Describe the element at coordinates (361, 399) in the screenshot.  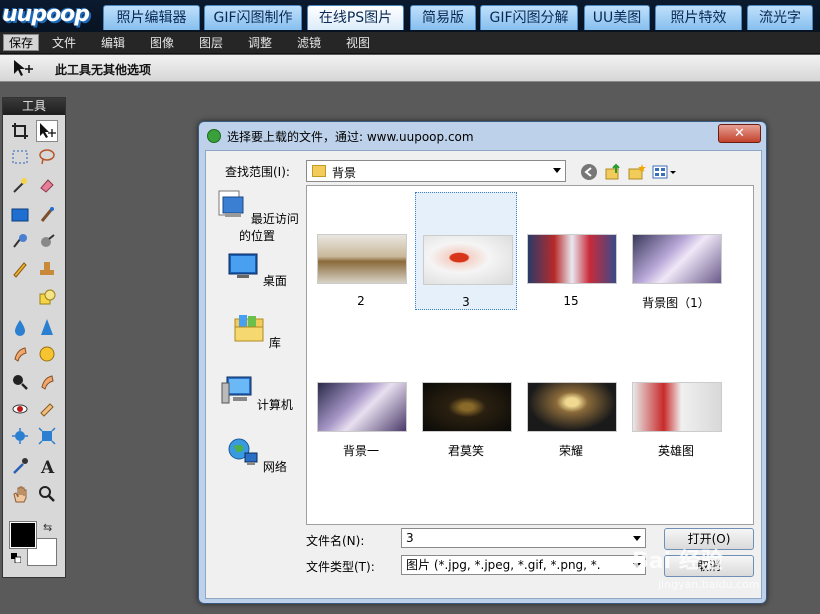
I see `file-item: 背景一` at that location.